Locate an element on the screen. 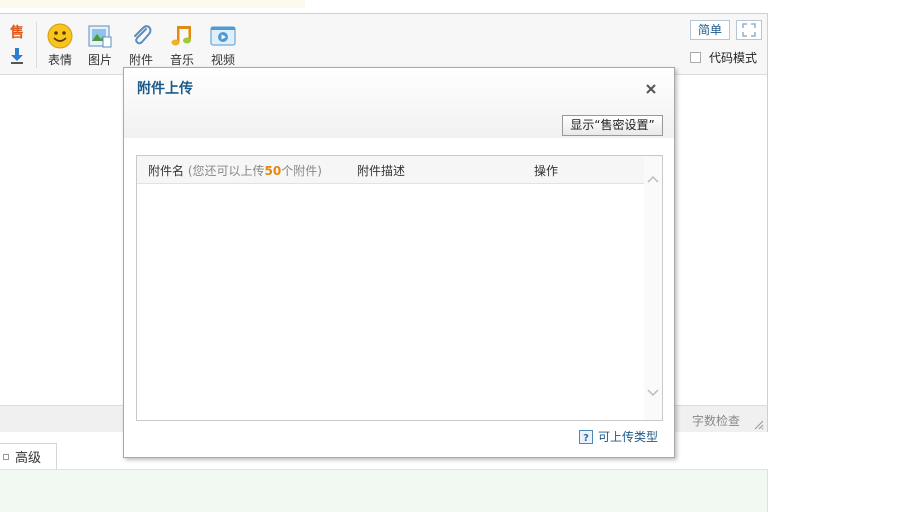 The width and height of the screenshot is (919, 512). video-label: 视频 is located at coordinates (222, 60).